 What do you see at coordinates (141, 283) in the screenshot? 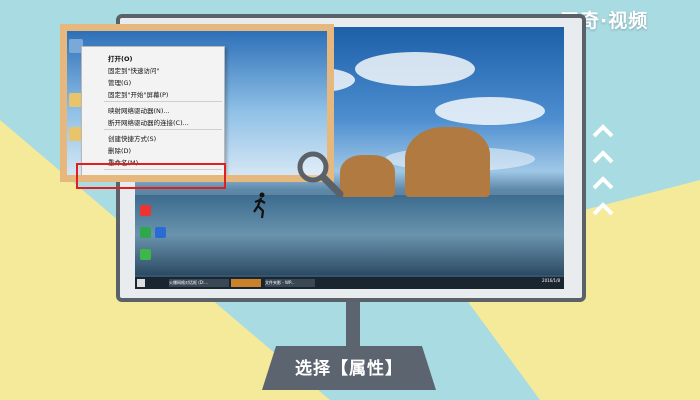
I see `windows-start-icon` at bounding box center [141, 283].